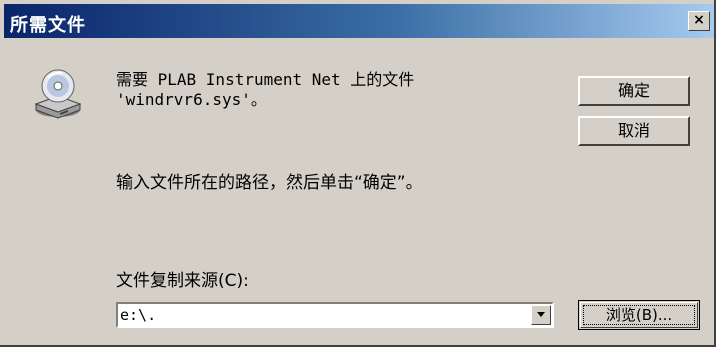  Describe the element at coordinates (191, 99) in the screenshot. I see `message-line-2: 'windrvr6.sys'。` at that location.